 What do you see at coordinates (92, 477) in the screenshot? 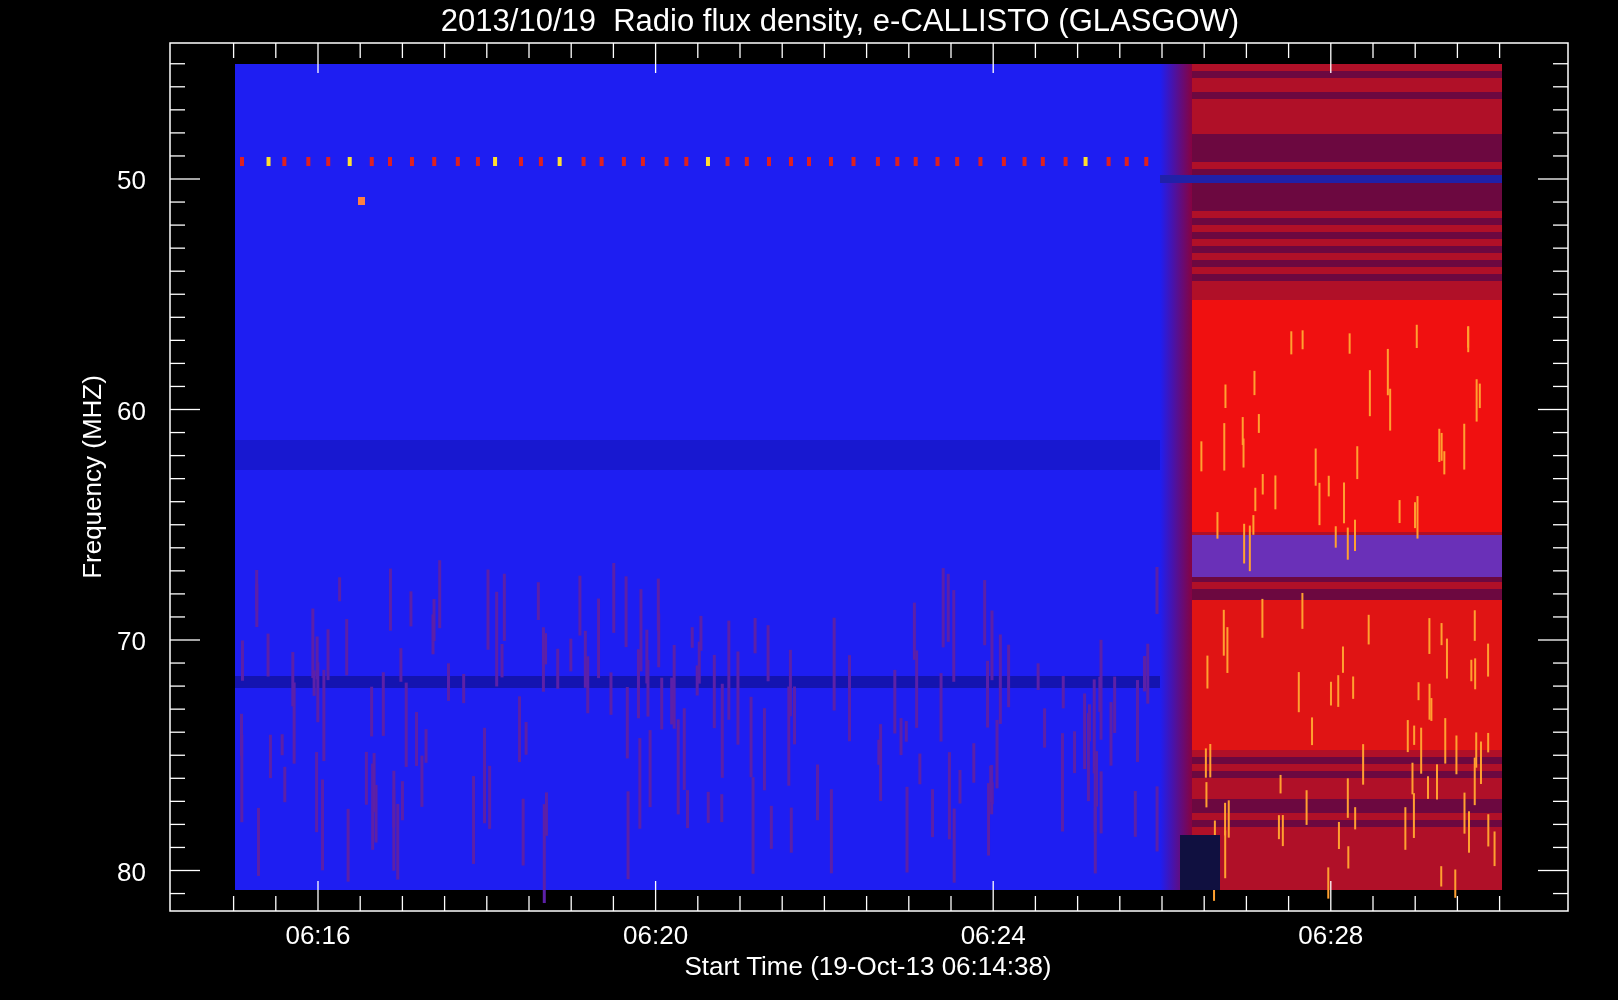
I see `y-axis-label: Frequency (MHZ)` at bounding box center [92, 477].